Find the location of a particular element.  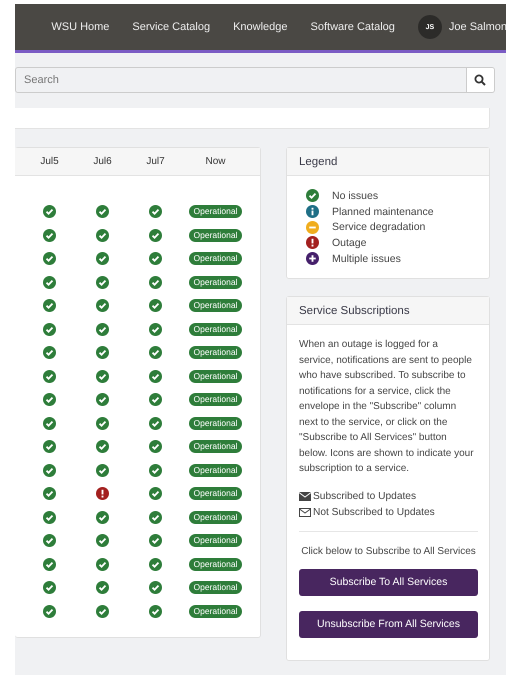

card-title: Service Subscriptions is located at coordinates (388, 311).